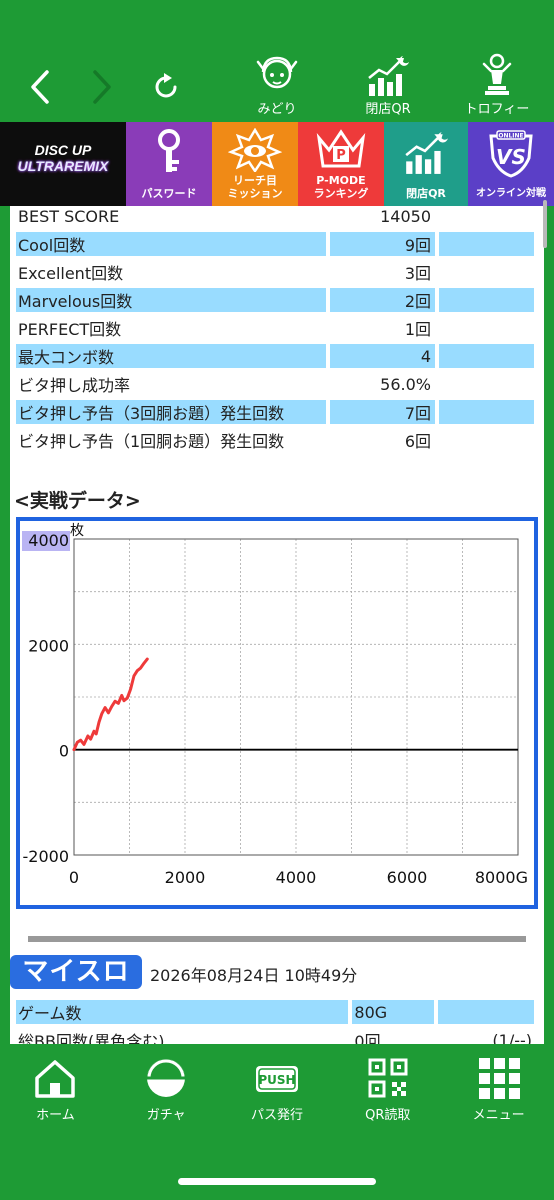 The height and width of the screenshot is (1200, 554). I want to click on logo-top-text: DISC UP, so click(63, 150).